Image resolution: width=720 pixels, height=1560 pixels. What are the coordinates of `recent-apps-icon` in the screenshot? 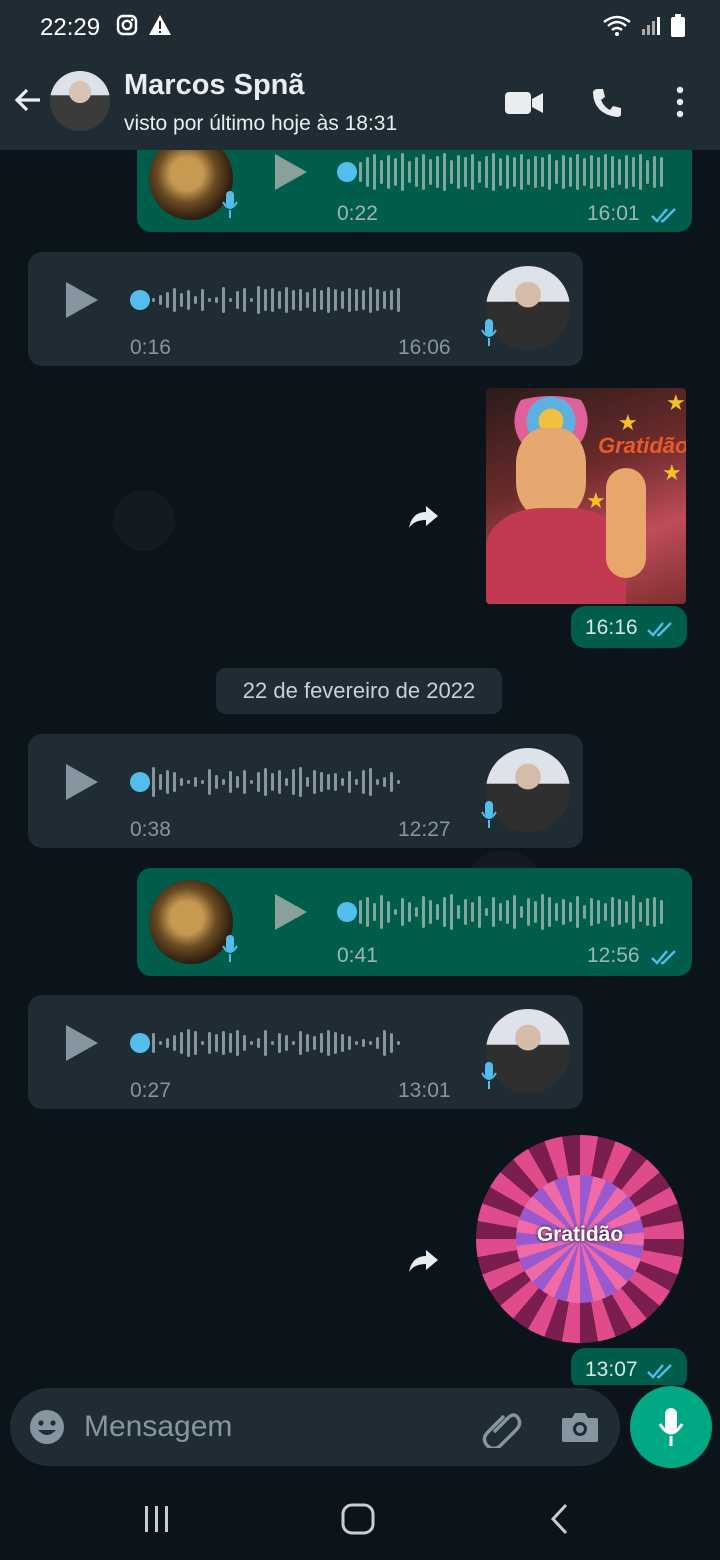 It's located at (157, 1519).